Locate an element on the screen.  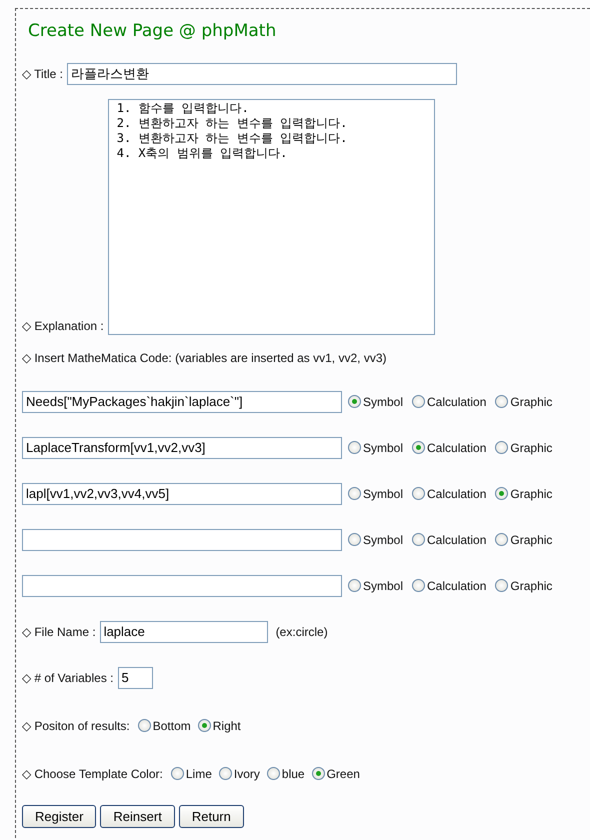
input-field: Needs["MyPackages`hakjin`laplace`"] is located at coordinates (182, 401).